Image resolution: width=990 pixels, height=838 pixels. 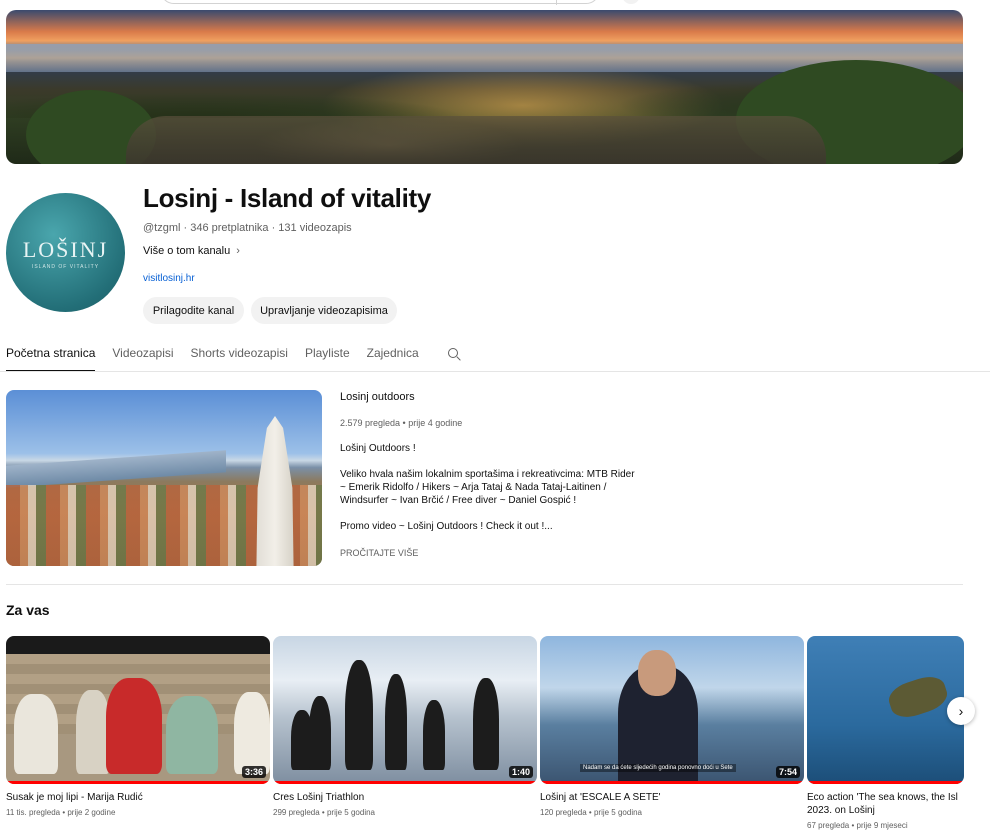 I want to click on video-thumbnail, so click(x=885, y=710).